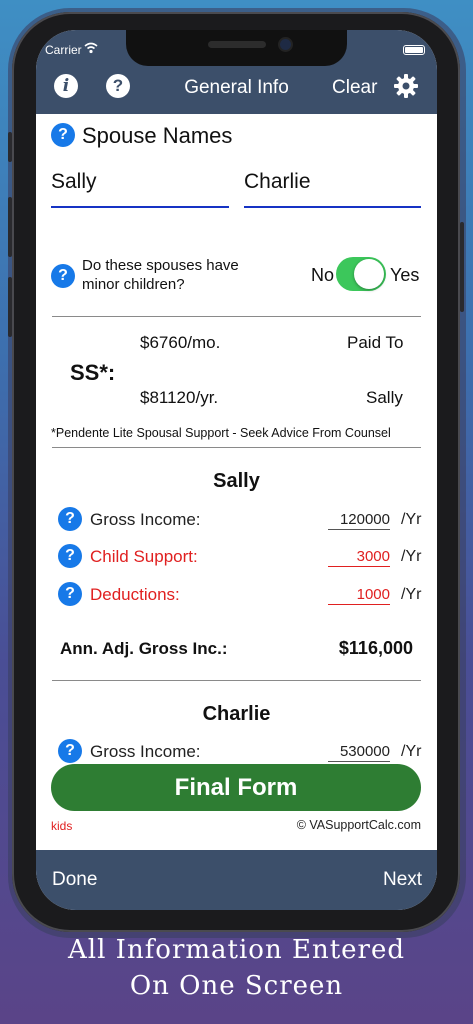  I want to click on toggle-yes-label: Yes, so click(405, 275).